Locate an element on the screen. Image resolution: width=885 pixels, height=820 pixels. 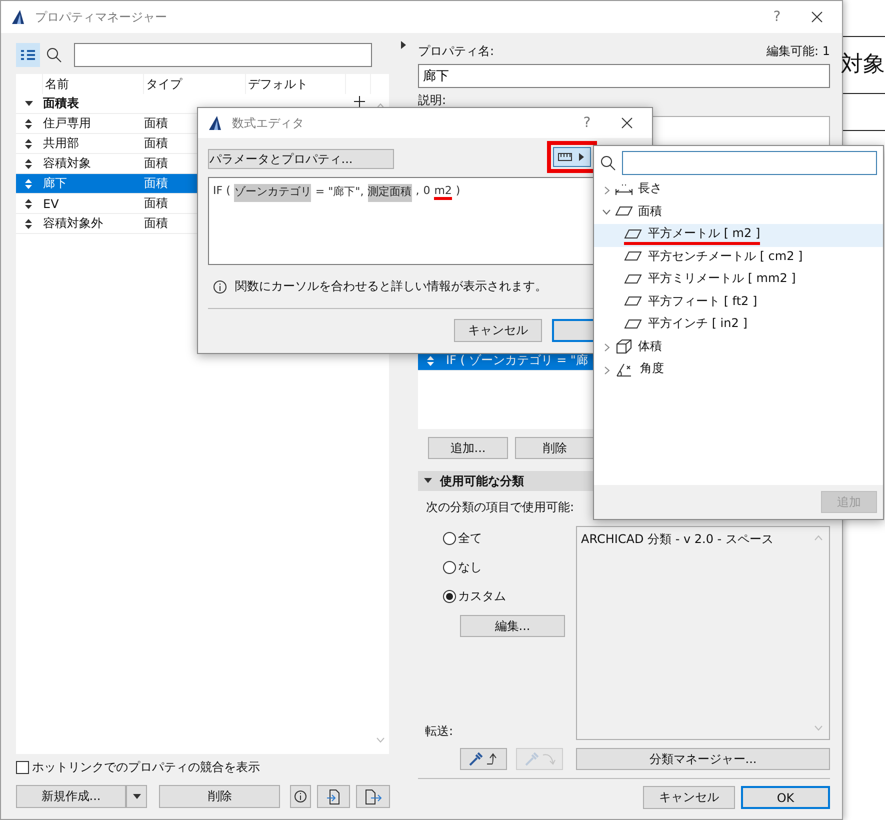
field-label: 転送: is located at coordinates (439, 731).